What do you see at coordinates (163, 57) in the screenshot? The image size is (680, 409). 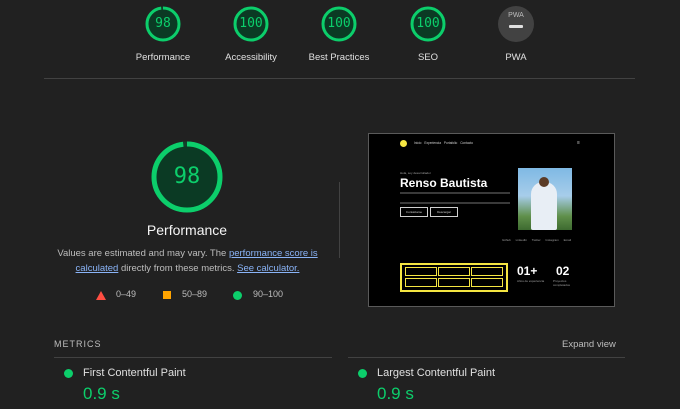 I see `gauge-label: Performance` at bounding box center [163, 57].